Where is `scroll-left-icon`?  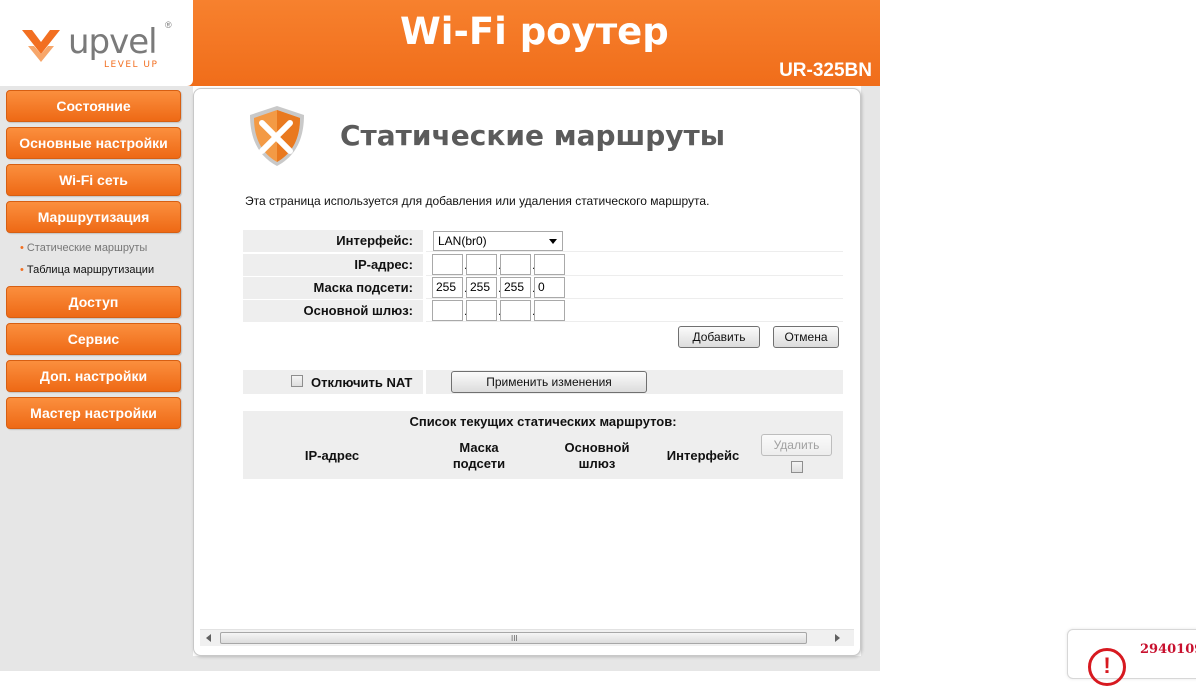
scroll-left-icon is located at coordinates (208, 638).